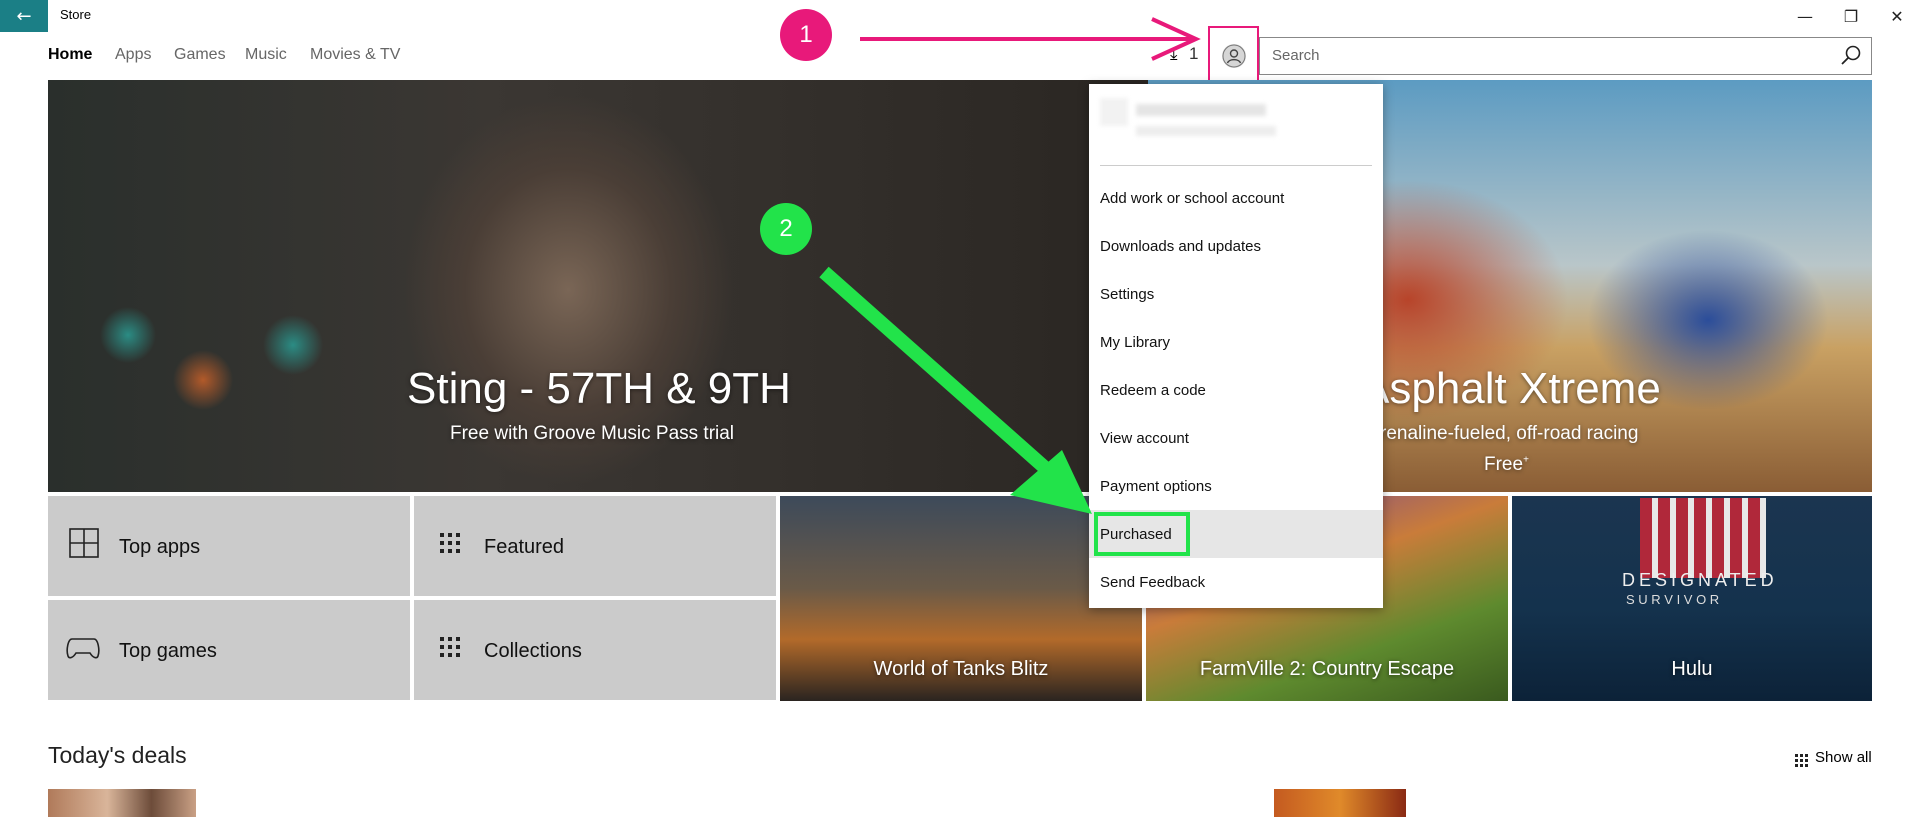  I want to click on grid-icon, so click(1801, 761).